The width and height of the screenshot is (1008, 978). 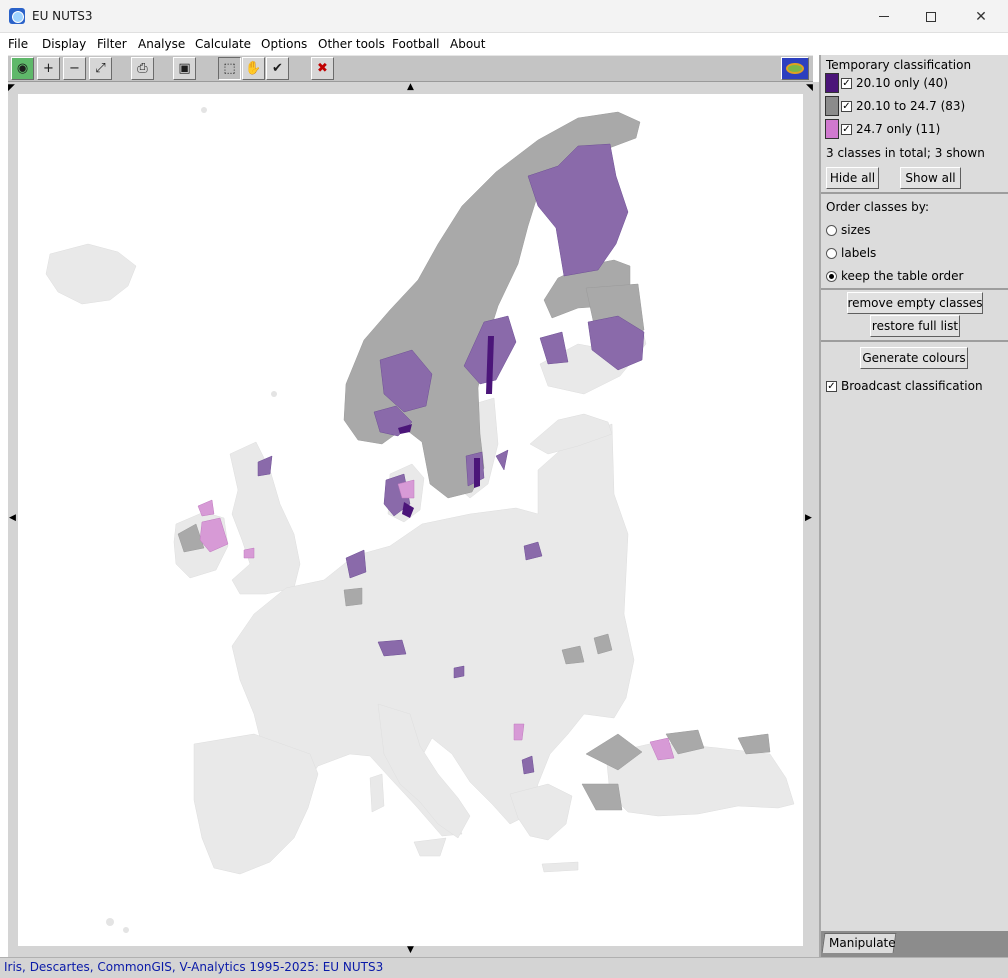 I want to click on order-sizes-label: sizes, so click(x=856, y=230).